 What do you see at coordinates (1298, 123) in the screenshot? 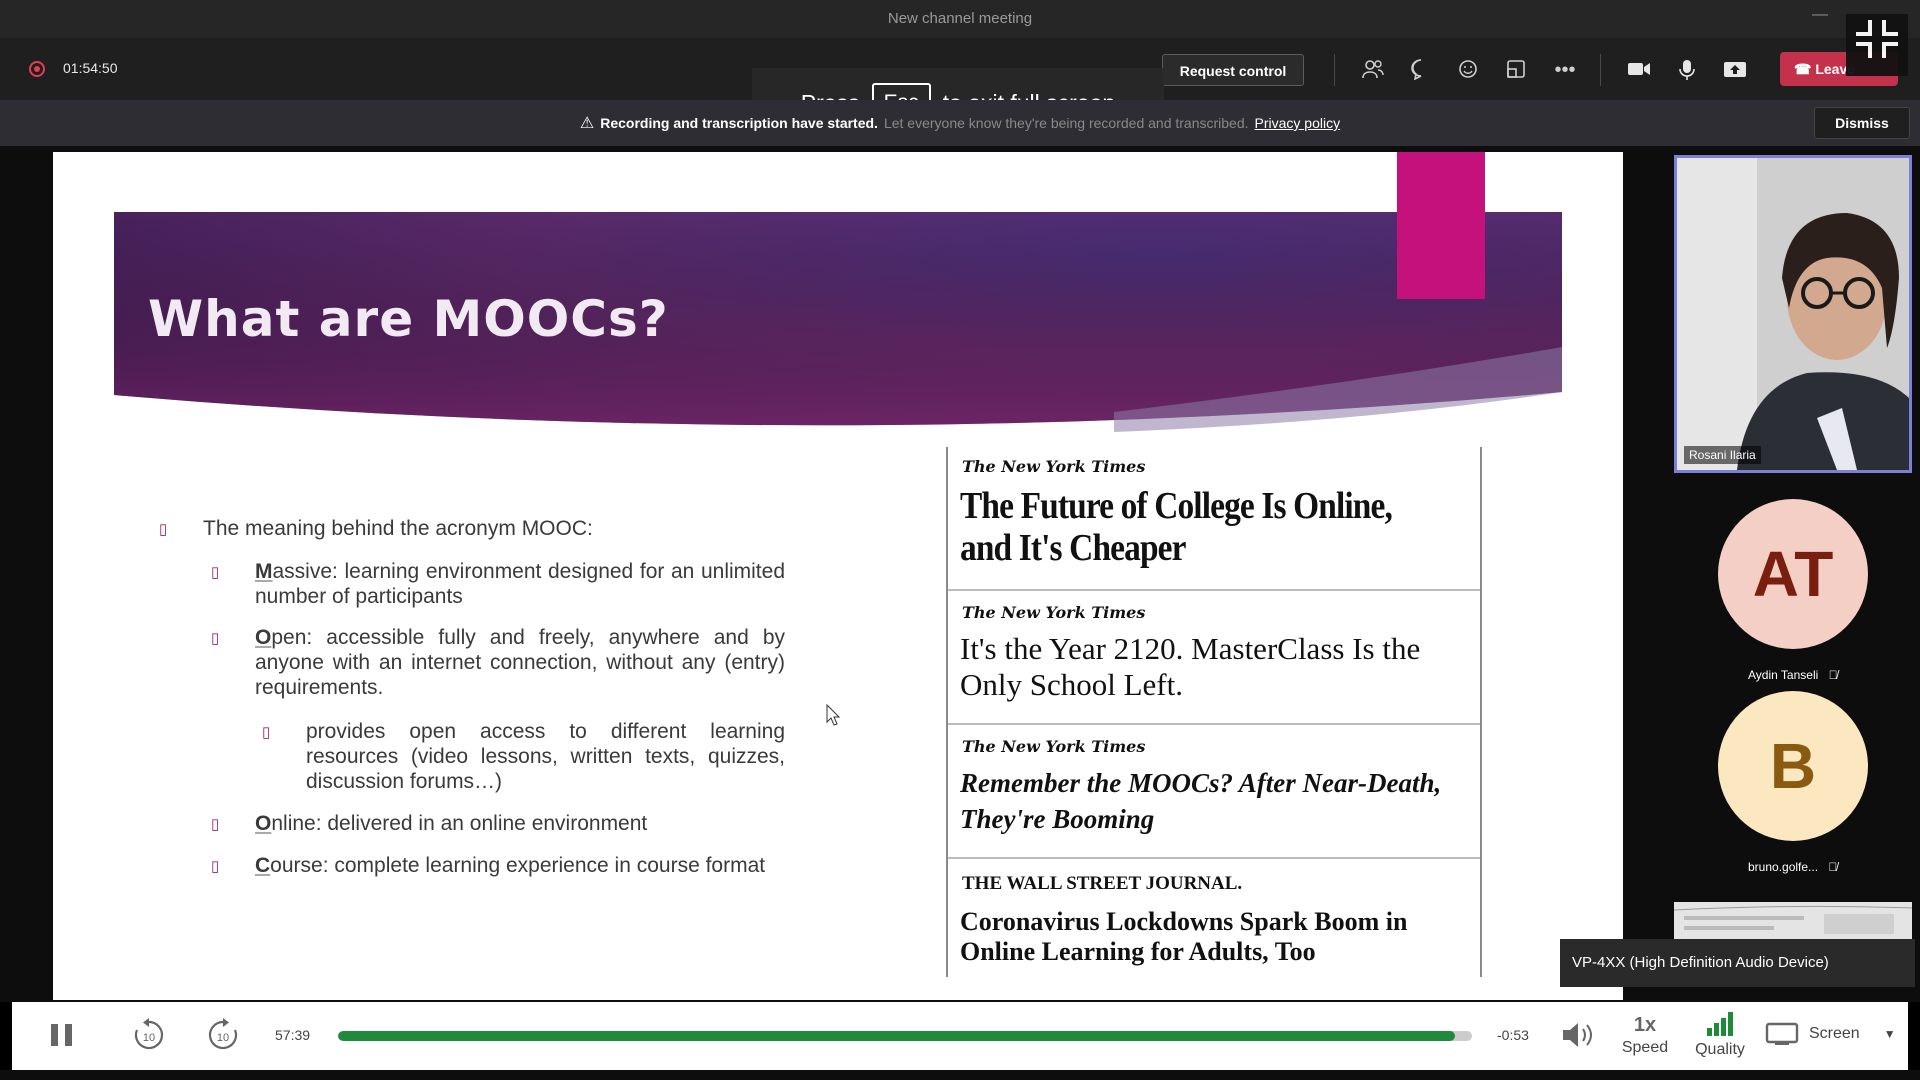
I see `privacy-policy-link: Privacy policy` at bounding box center [1298, 123].